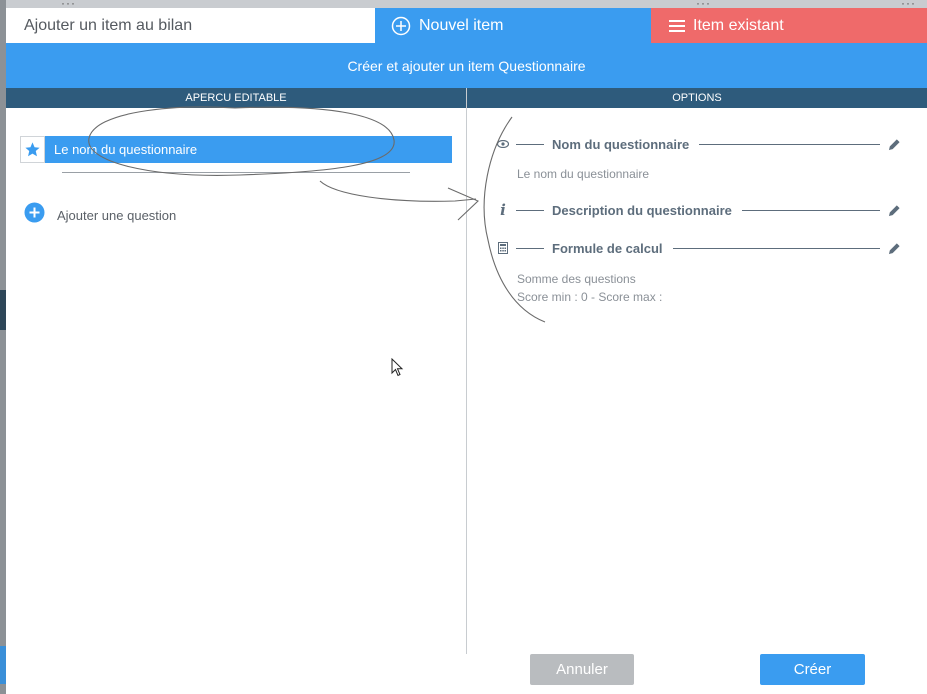 The image size is (927, 694). I want to click on edit-formula-pencil-icon, so click(894, 248).